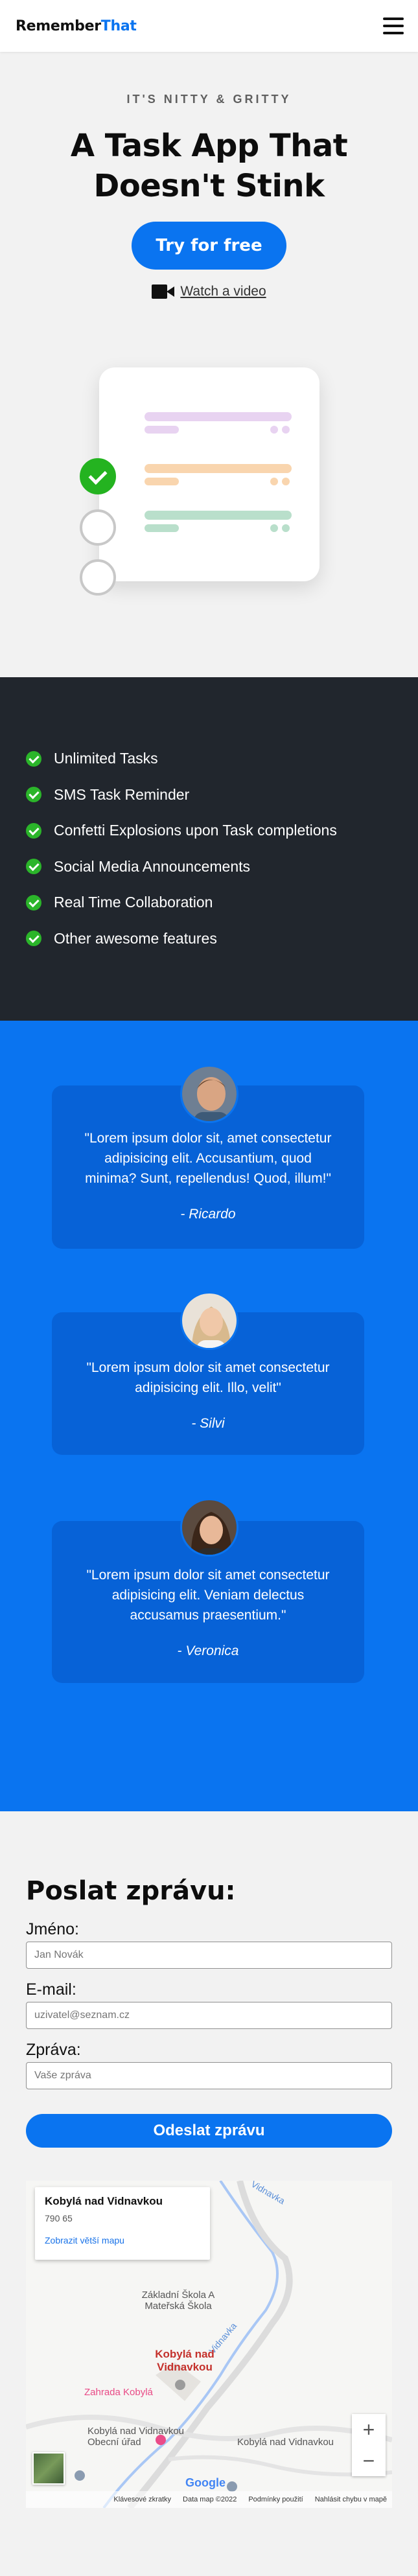 The height and width of the screenshot is (2576, 418). I want to click on watch-video-link: Watch a video, so click(209, 292).